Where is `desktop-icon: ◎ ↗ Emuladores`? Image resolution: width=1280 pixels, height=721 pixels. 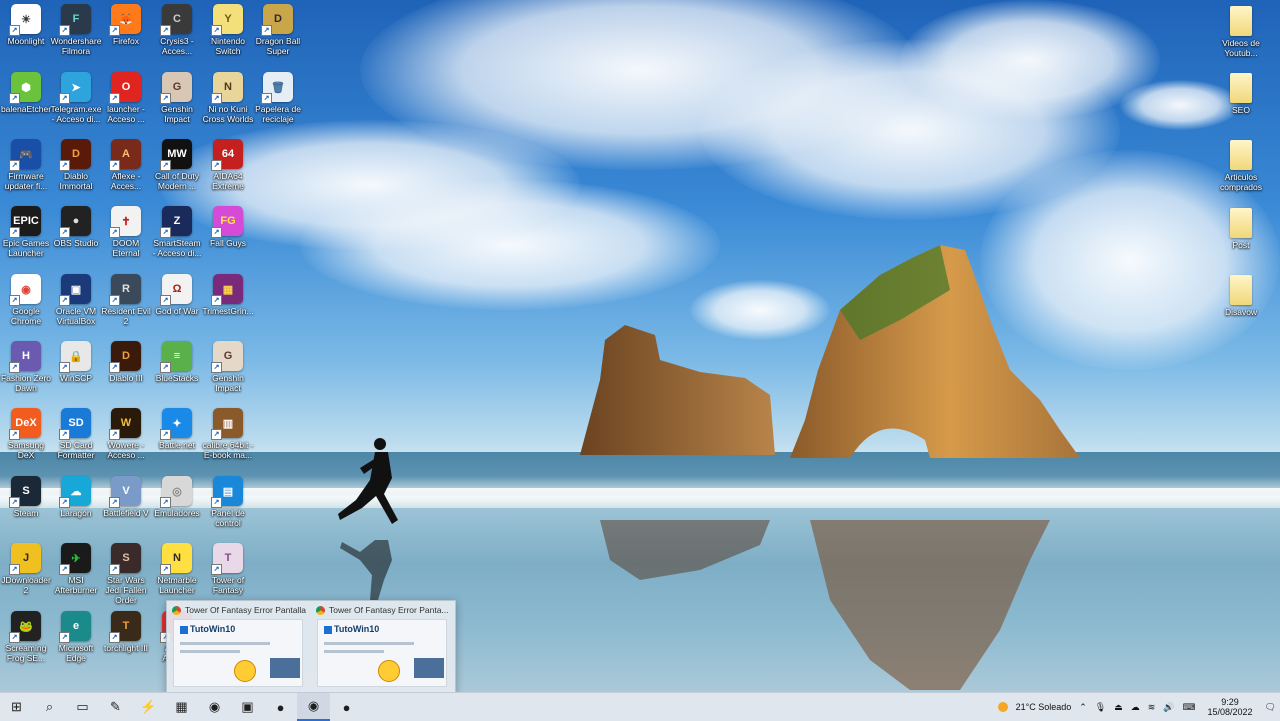
desktop-icon: ◎ ↗ Emuladores is located at coordinates (177, 497).